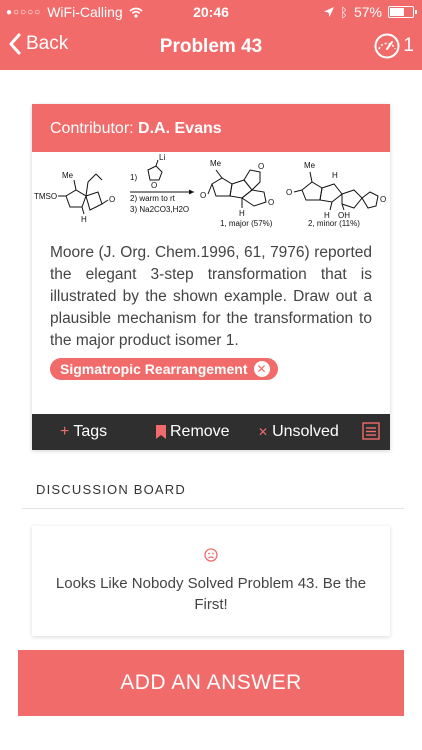 Image resolution: width=422 pixels, height=750 pixels. I want to click on contributor-header: Contributor: D.A. Evans, so click(211, 128).